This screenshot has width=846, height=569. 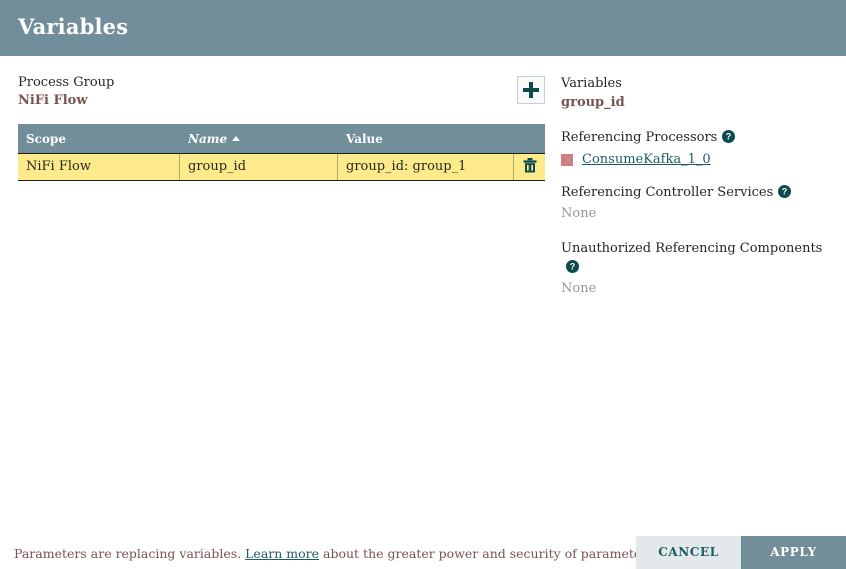 What do you see at coordinates (646, 159) in the screenshot?
I see `referencing-processor-link: ConsumeKafka_1_0` at bounding box center [646, 159].